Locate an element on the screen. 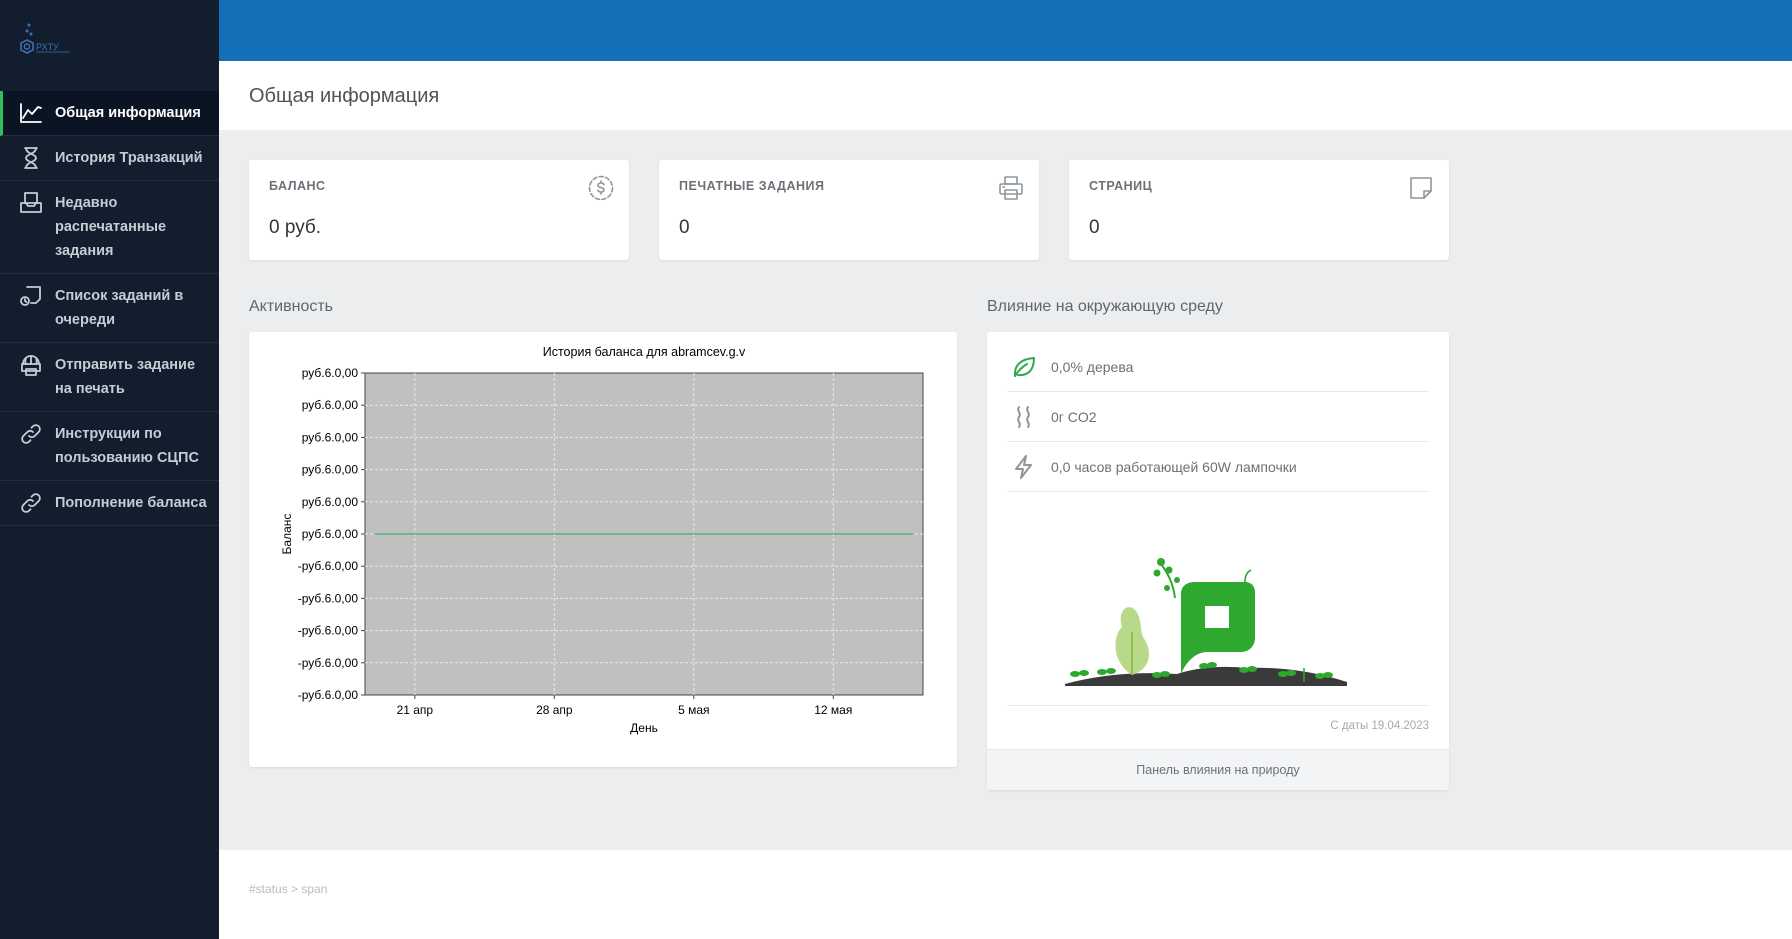  chart-x-tick-label: 28 апр is located at coordinates (554, 710).